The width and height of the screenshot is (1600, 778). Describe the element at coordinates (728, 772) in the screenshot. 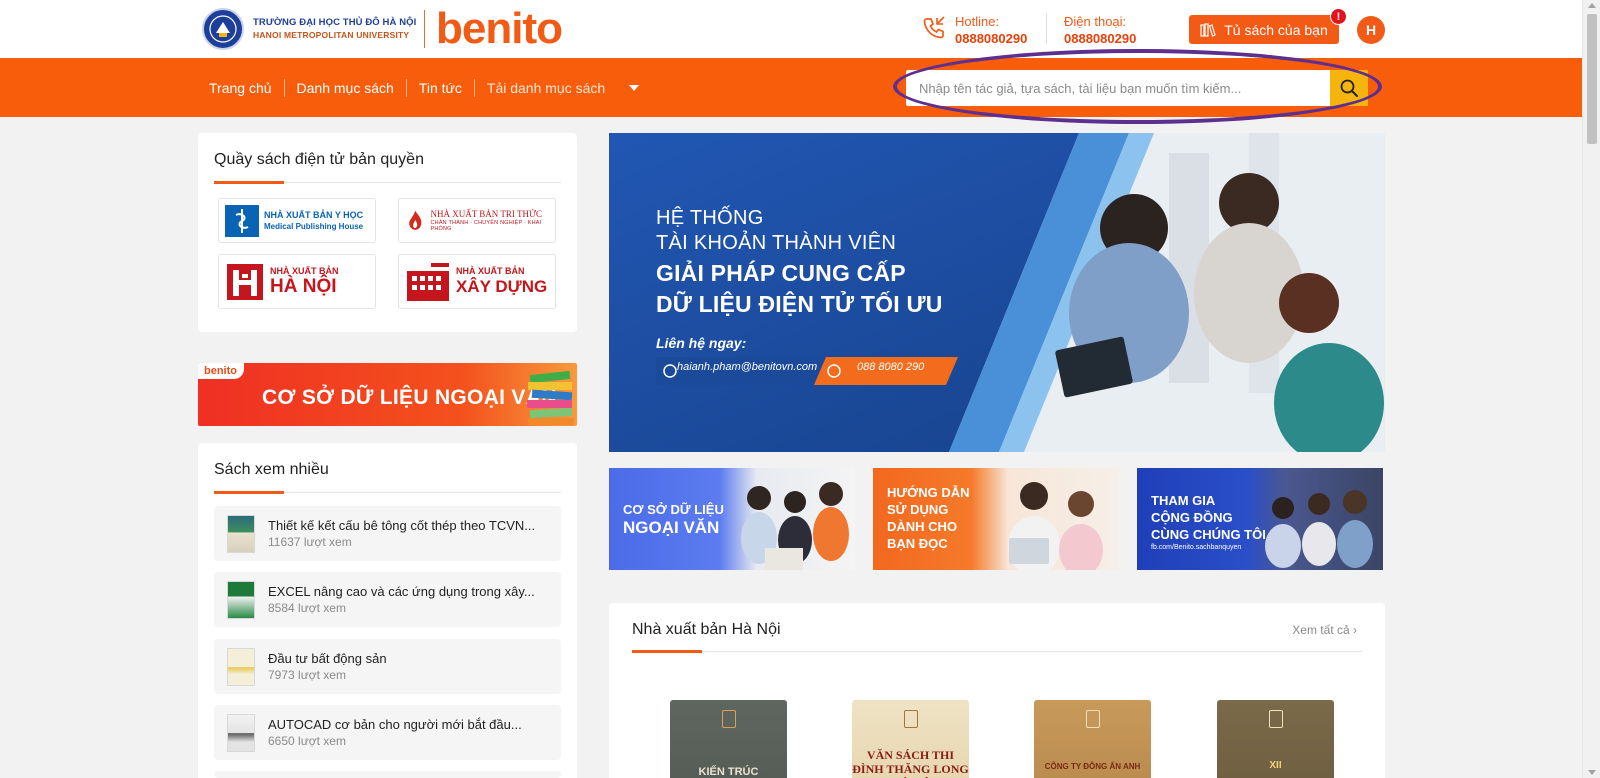

I see `cover-title: KIẾN TRÚC` at that location.